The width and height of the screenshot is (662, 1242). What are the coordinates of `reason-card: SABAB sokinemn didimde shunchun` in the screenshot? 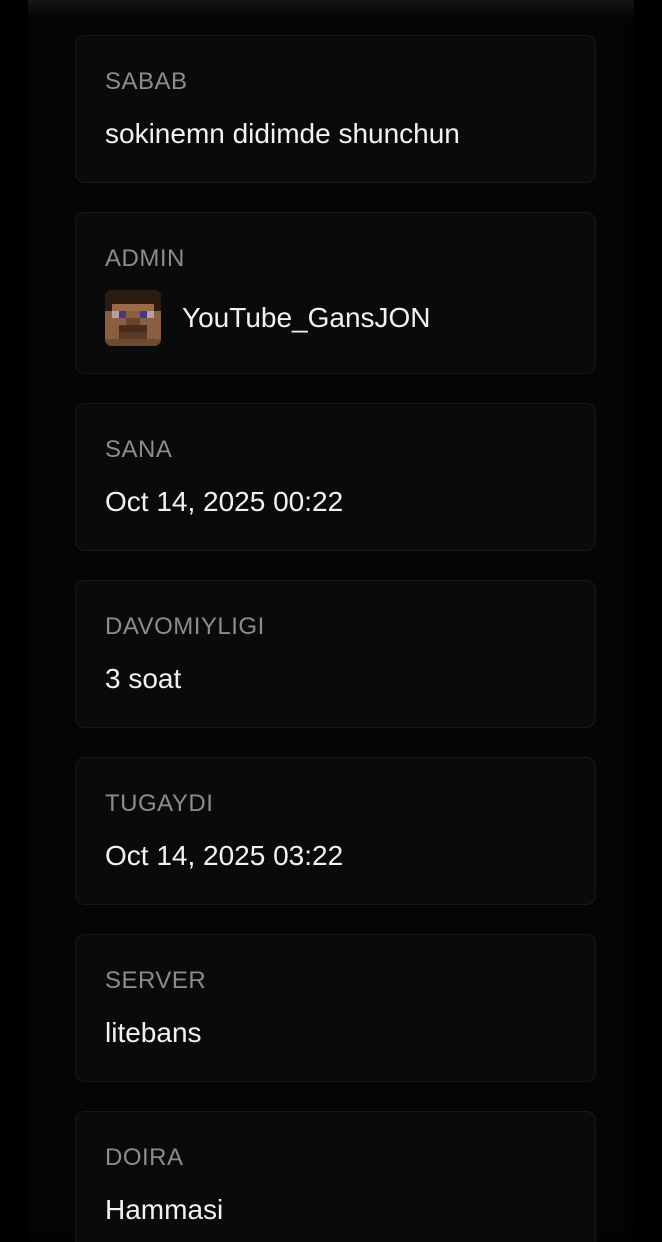 It's located at (335, 109).